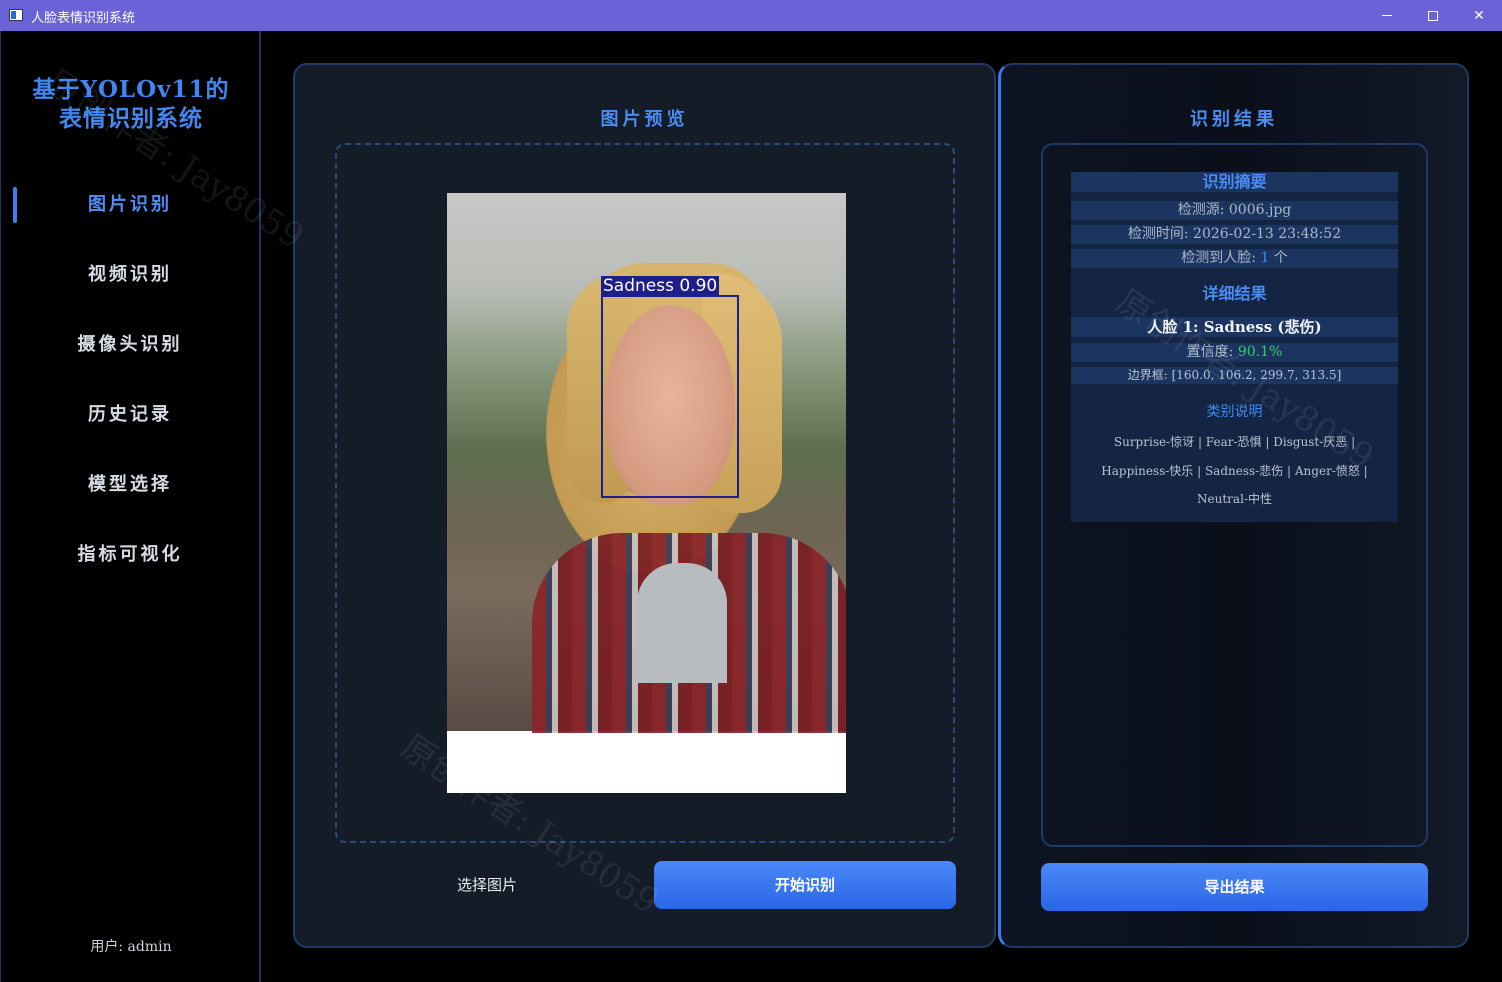 This screenshot has width=1502, height=982. I want to click on close-icon: ✕, so click(1479, 15).